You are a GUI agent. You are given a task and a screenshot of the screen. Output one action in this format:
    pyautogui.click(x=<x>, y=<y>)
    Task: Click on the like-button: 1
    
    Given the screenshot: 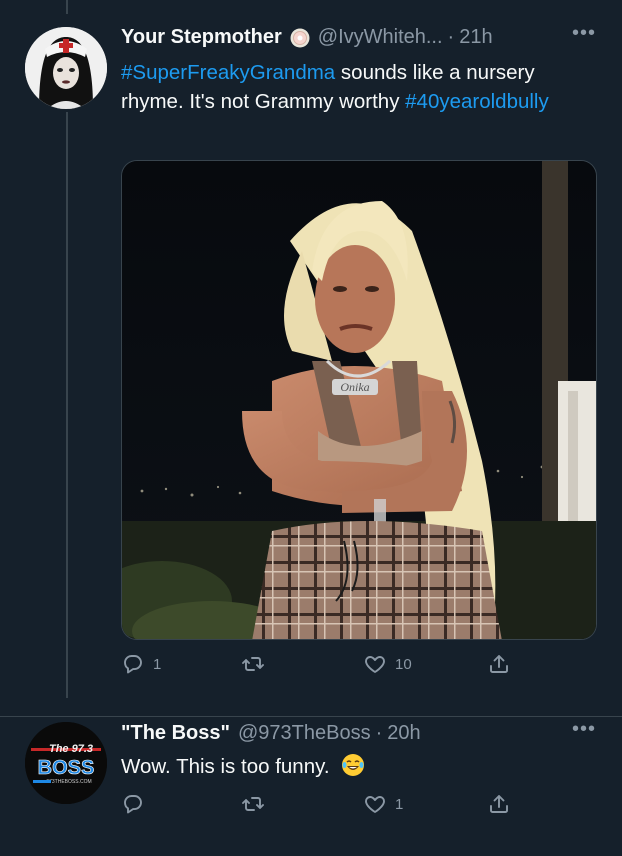 What is the action you would take?
    pyautogui.click(x=383, y=804)
    